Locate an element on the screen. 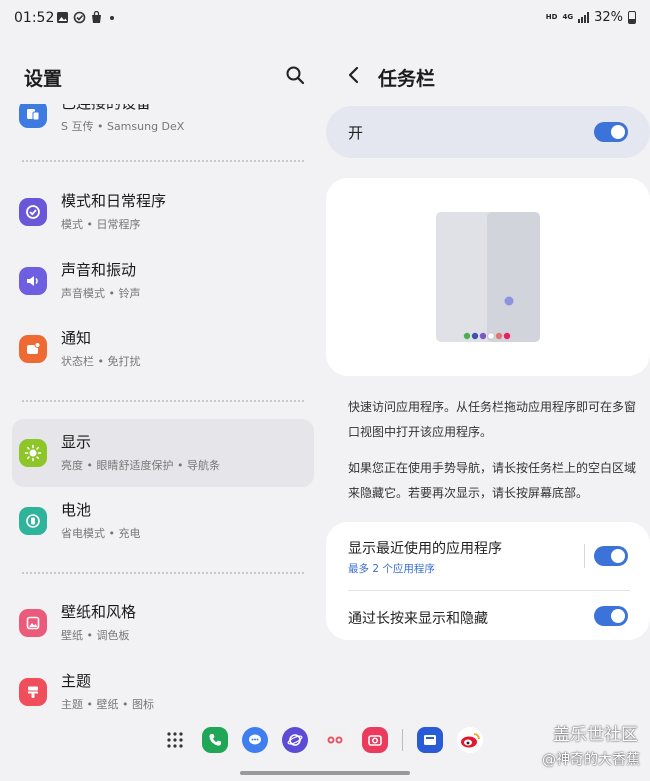 The width and height of the screenshot is (650, 781). modes-routines-icon is located at coordinates (33, 212).